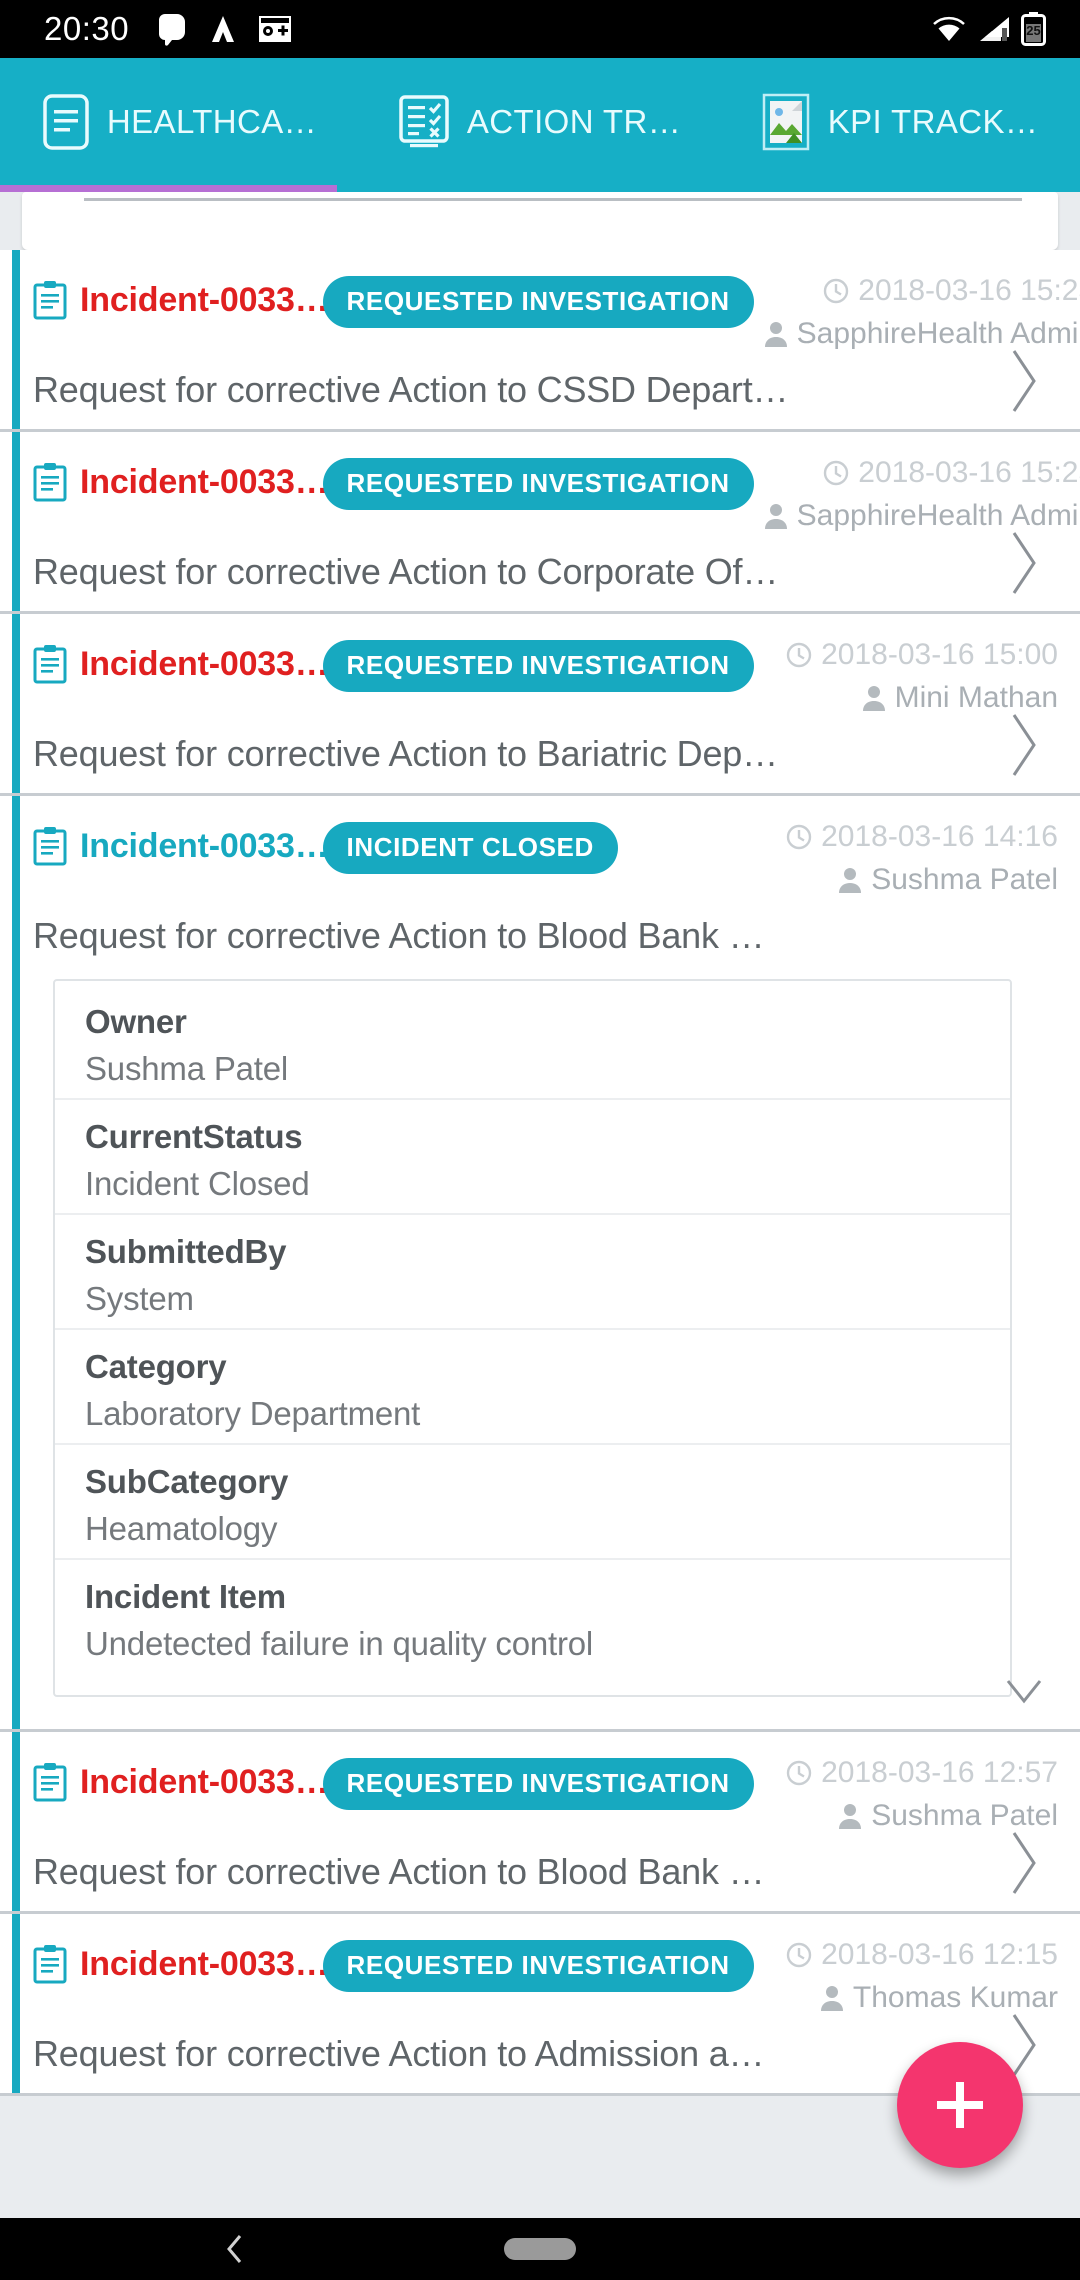  I want to click on android-nav-bar, so click(540, 2249).